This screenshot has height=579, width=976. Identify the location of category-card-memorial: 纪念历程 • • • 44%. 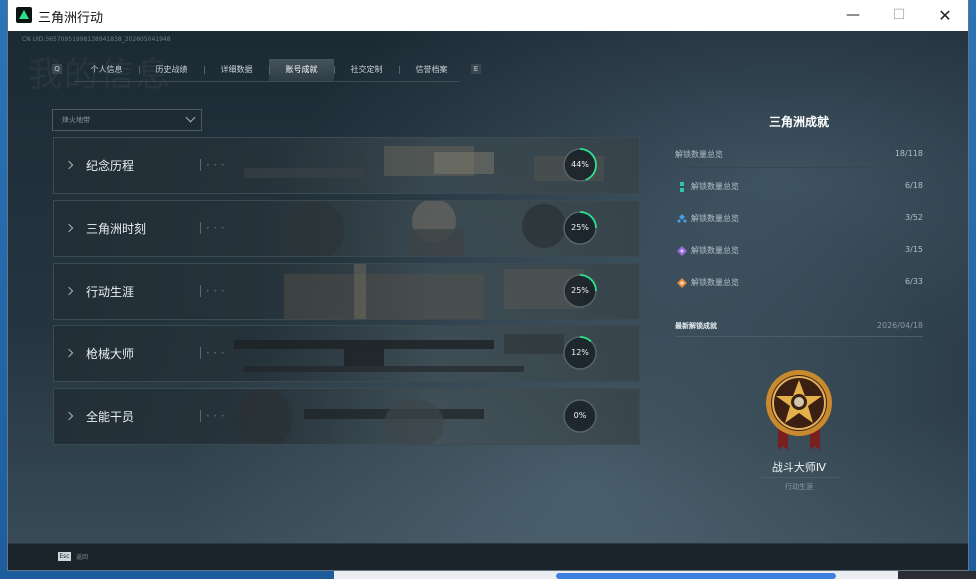
(346, 165).